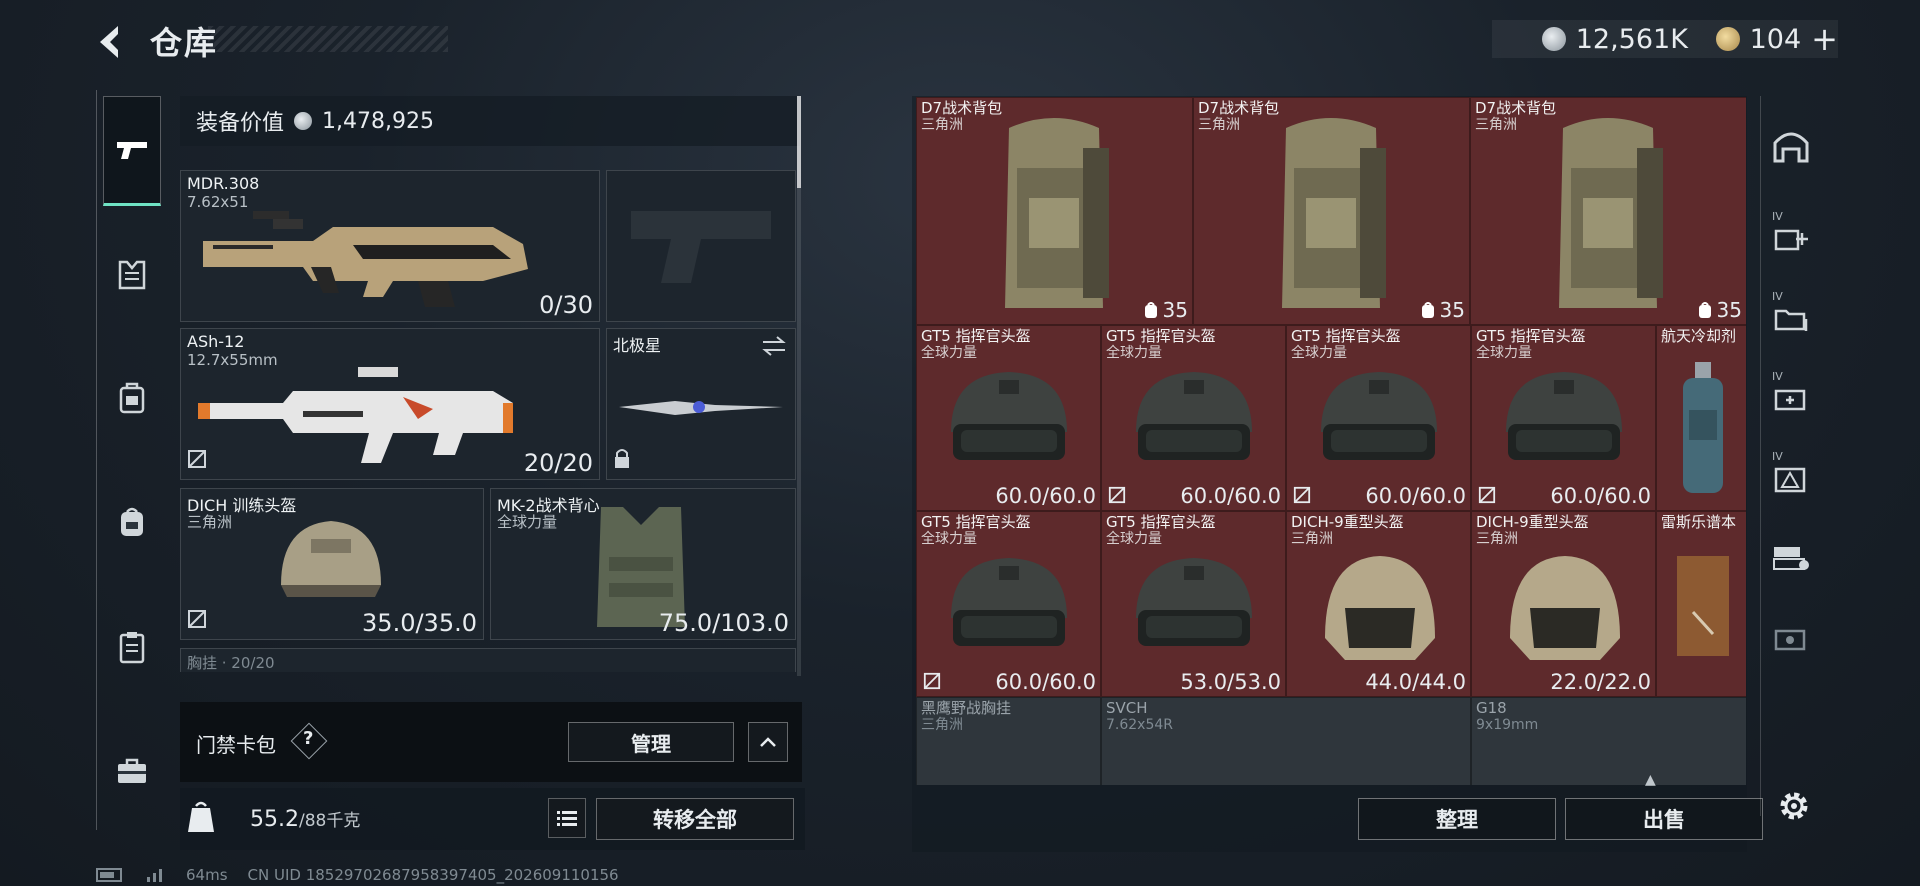  Describe the element at coordinates (110, 42) in the screenshot. I see `back-button` at that location.